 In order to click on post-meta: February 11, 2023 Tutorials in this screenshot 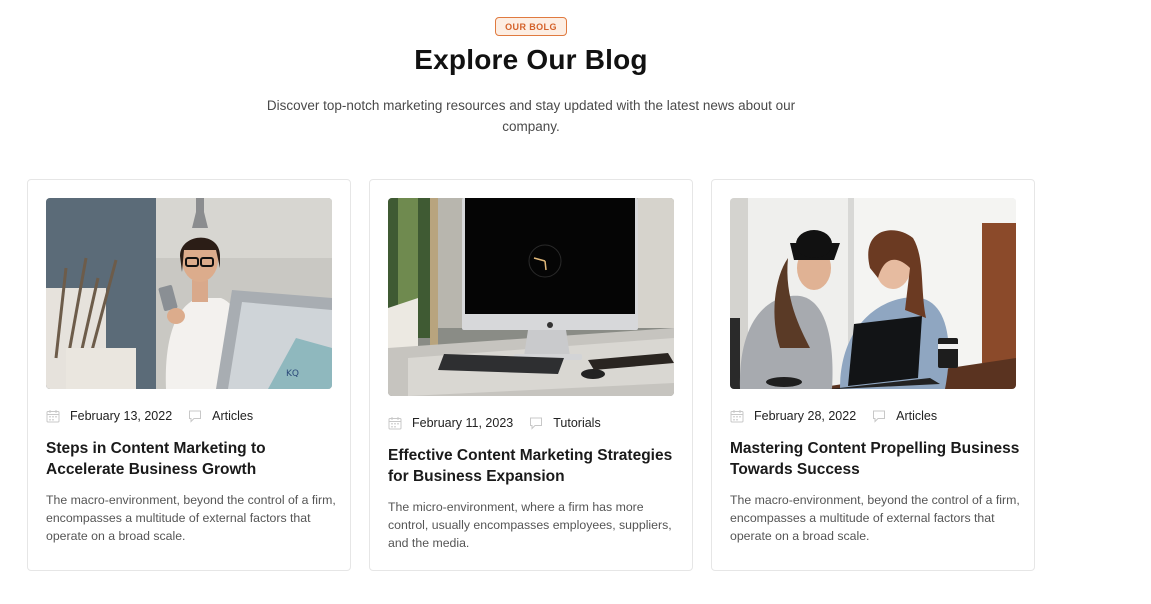, I will do `click(494, 423)`.